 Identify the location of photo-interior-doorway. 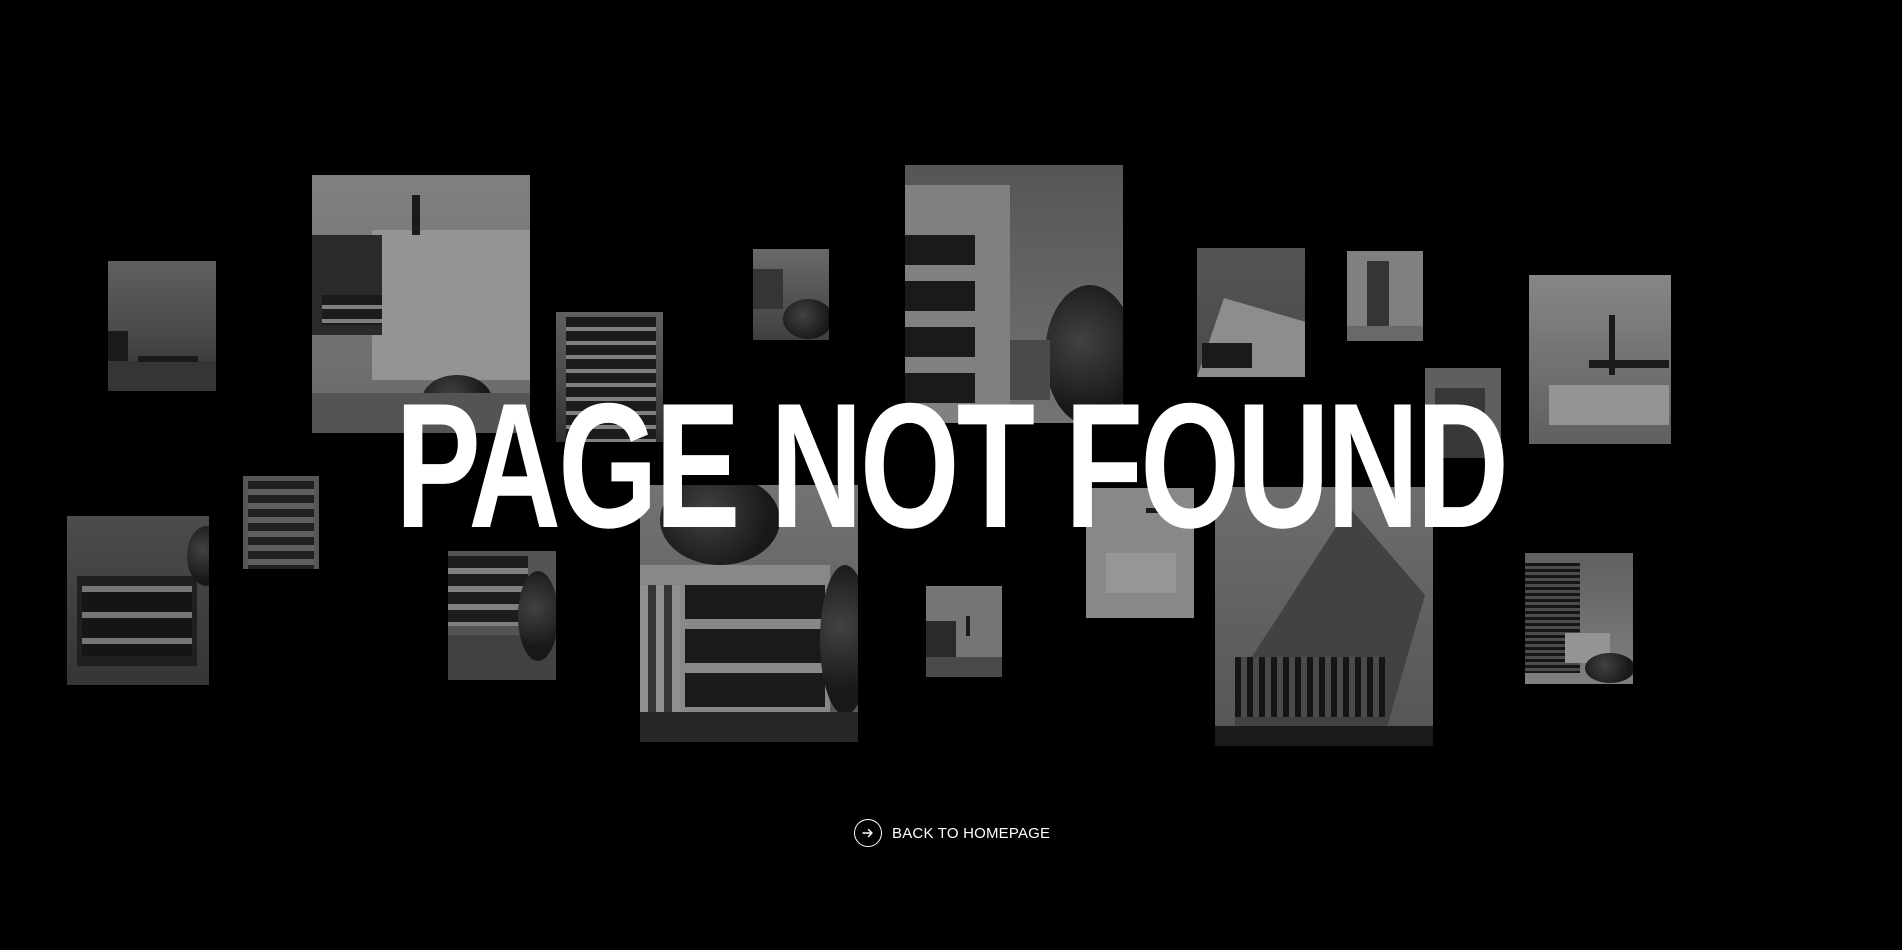
(1385, 296).